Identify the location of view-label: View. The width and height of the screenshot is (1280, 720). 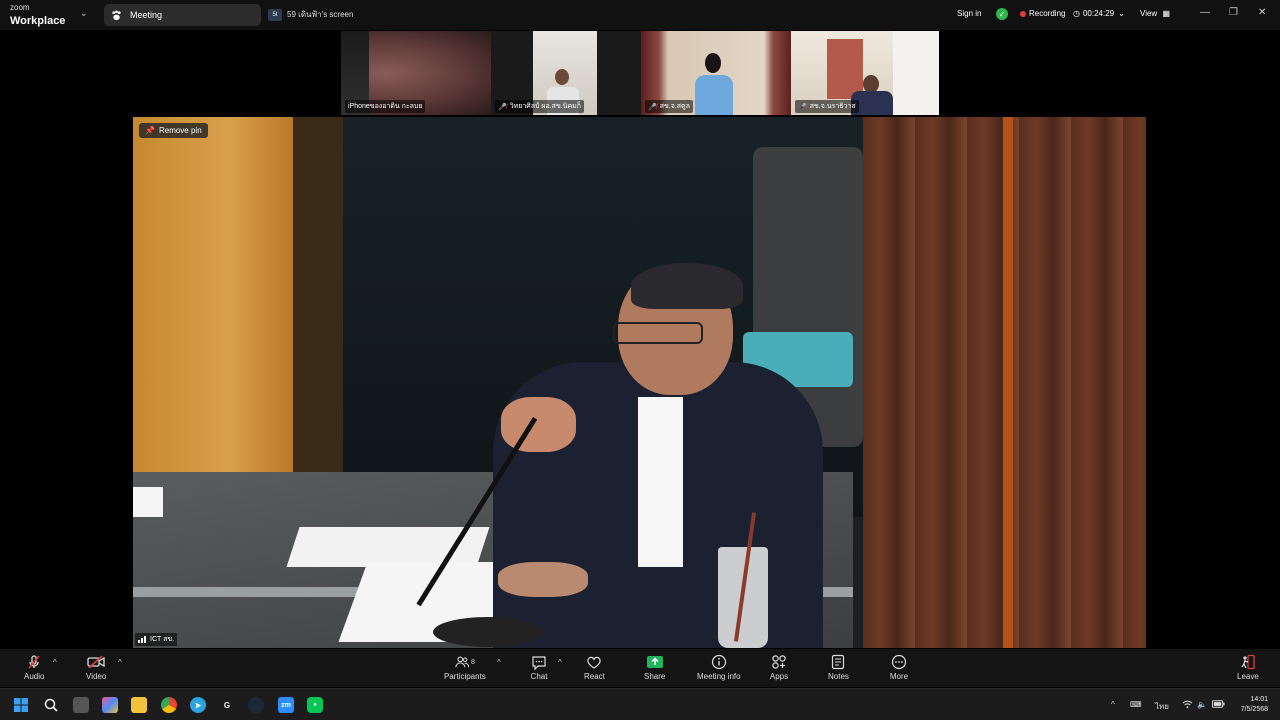
(1149, 13).